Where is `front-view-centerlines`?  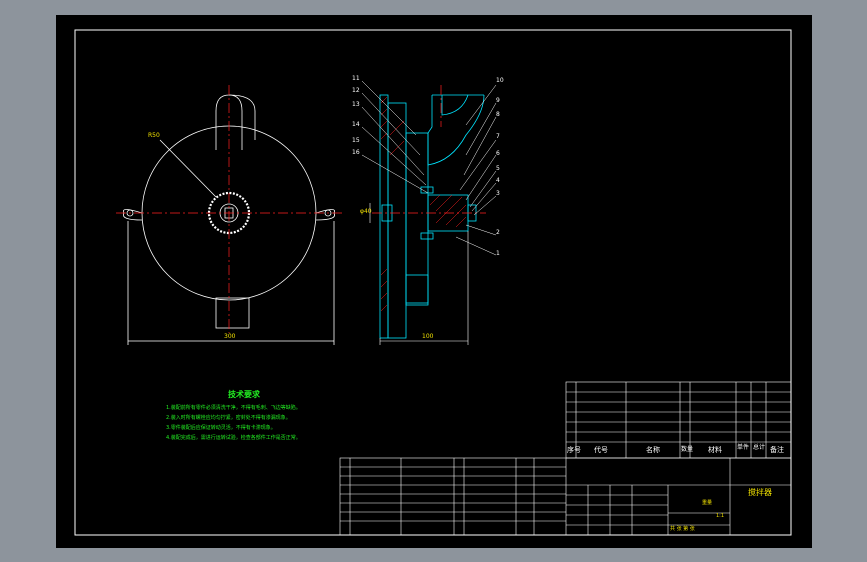
front-view-centerlines is located at coordinates (230, 209).